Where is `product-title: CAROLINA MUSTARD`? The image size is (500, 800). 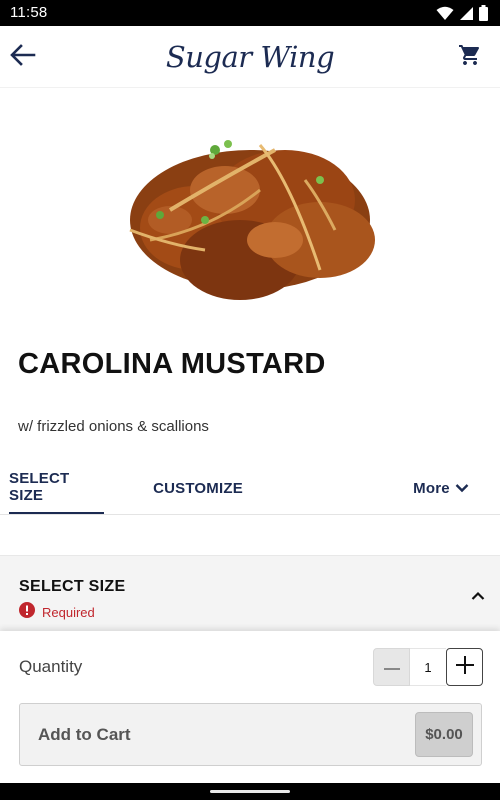
product-title: CAROLINA MUSTARD is located at coordinates (172, 364).